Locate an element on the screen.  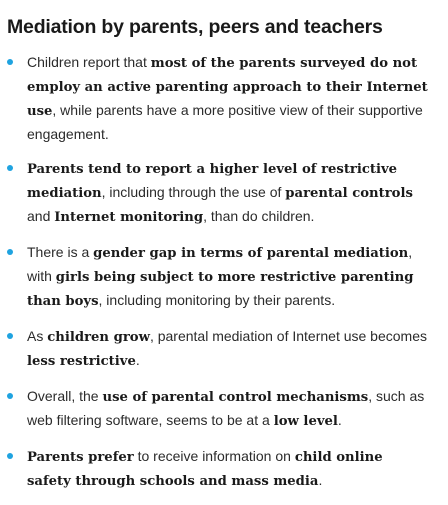
body-text: Overall, the is located at coordinates (65, 396).